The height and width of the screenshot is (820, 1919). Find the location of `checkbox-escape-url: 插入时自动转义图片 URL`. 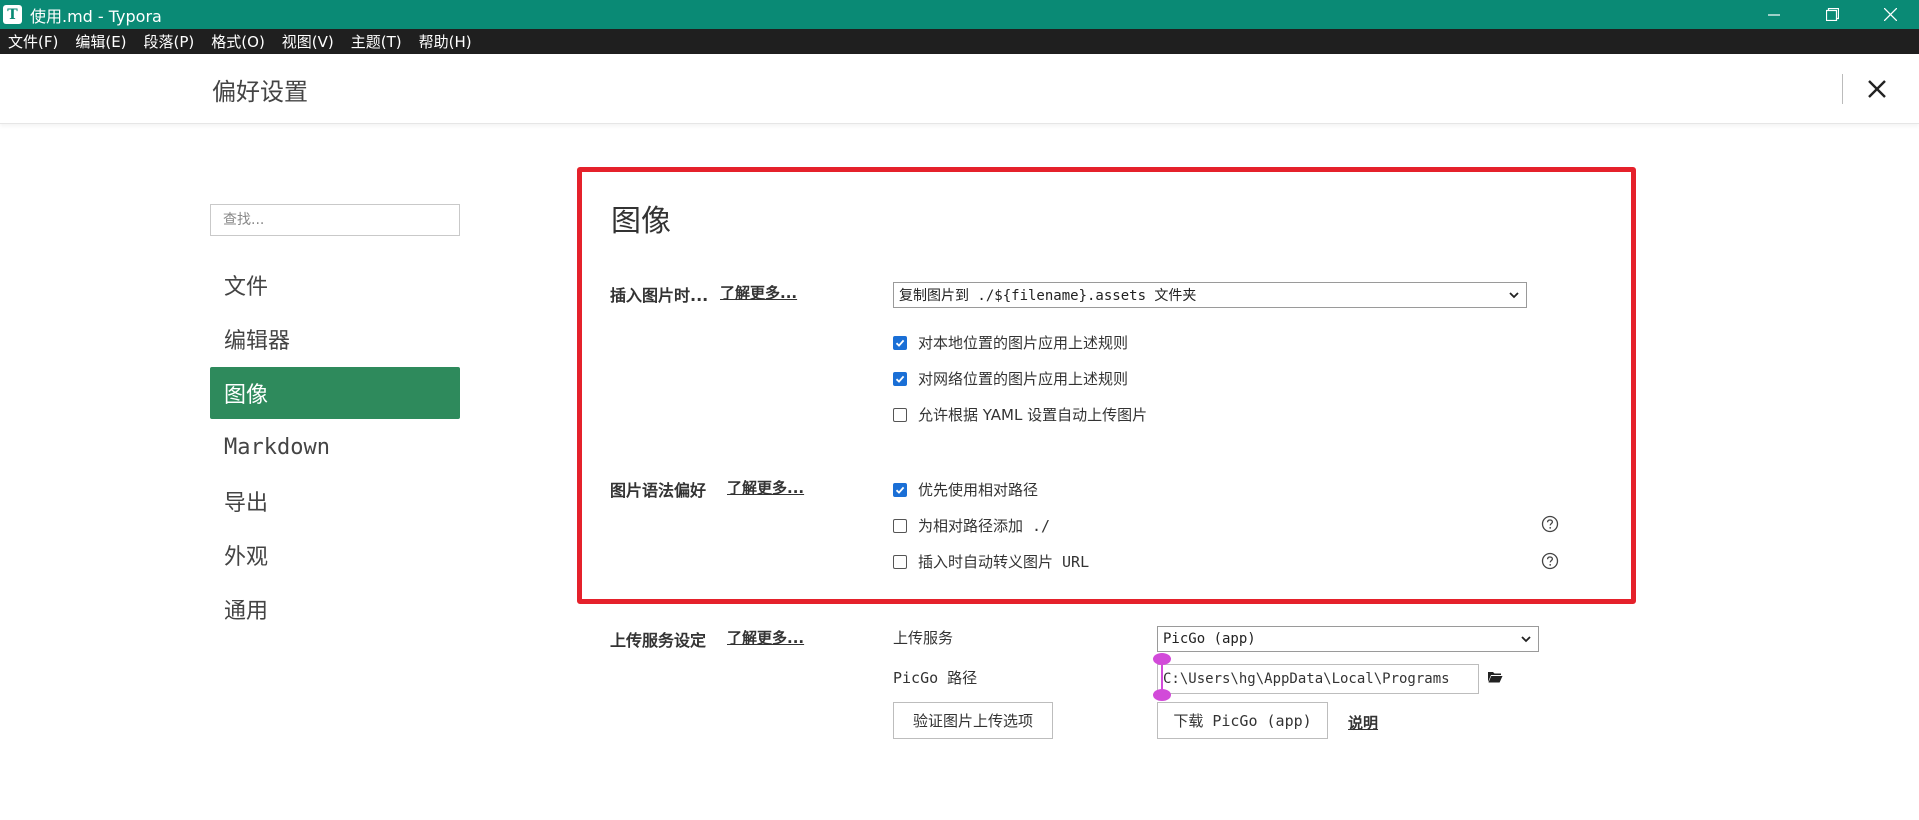

checkbox-escape-url: 插入时自动转义图片 URL is located at coordinates (991, 561).